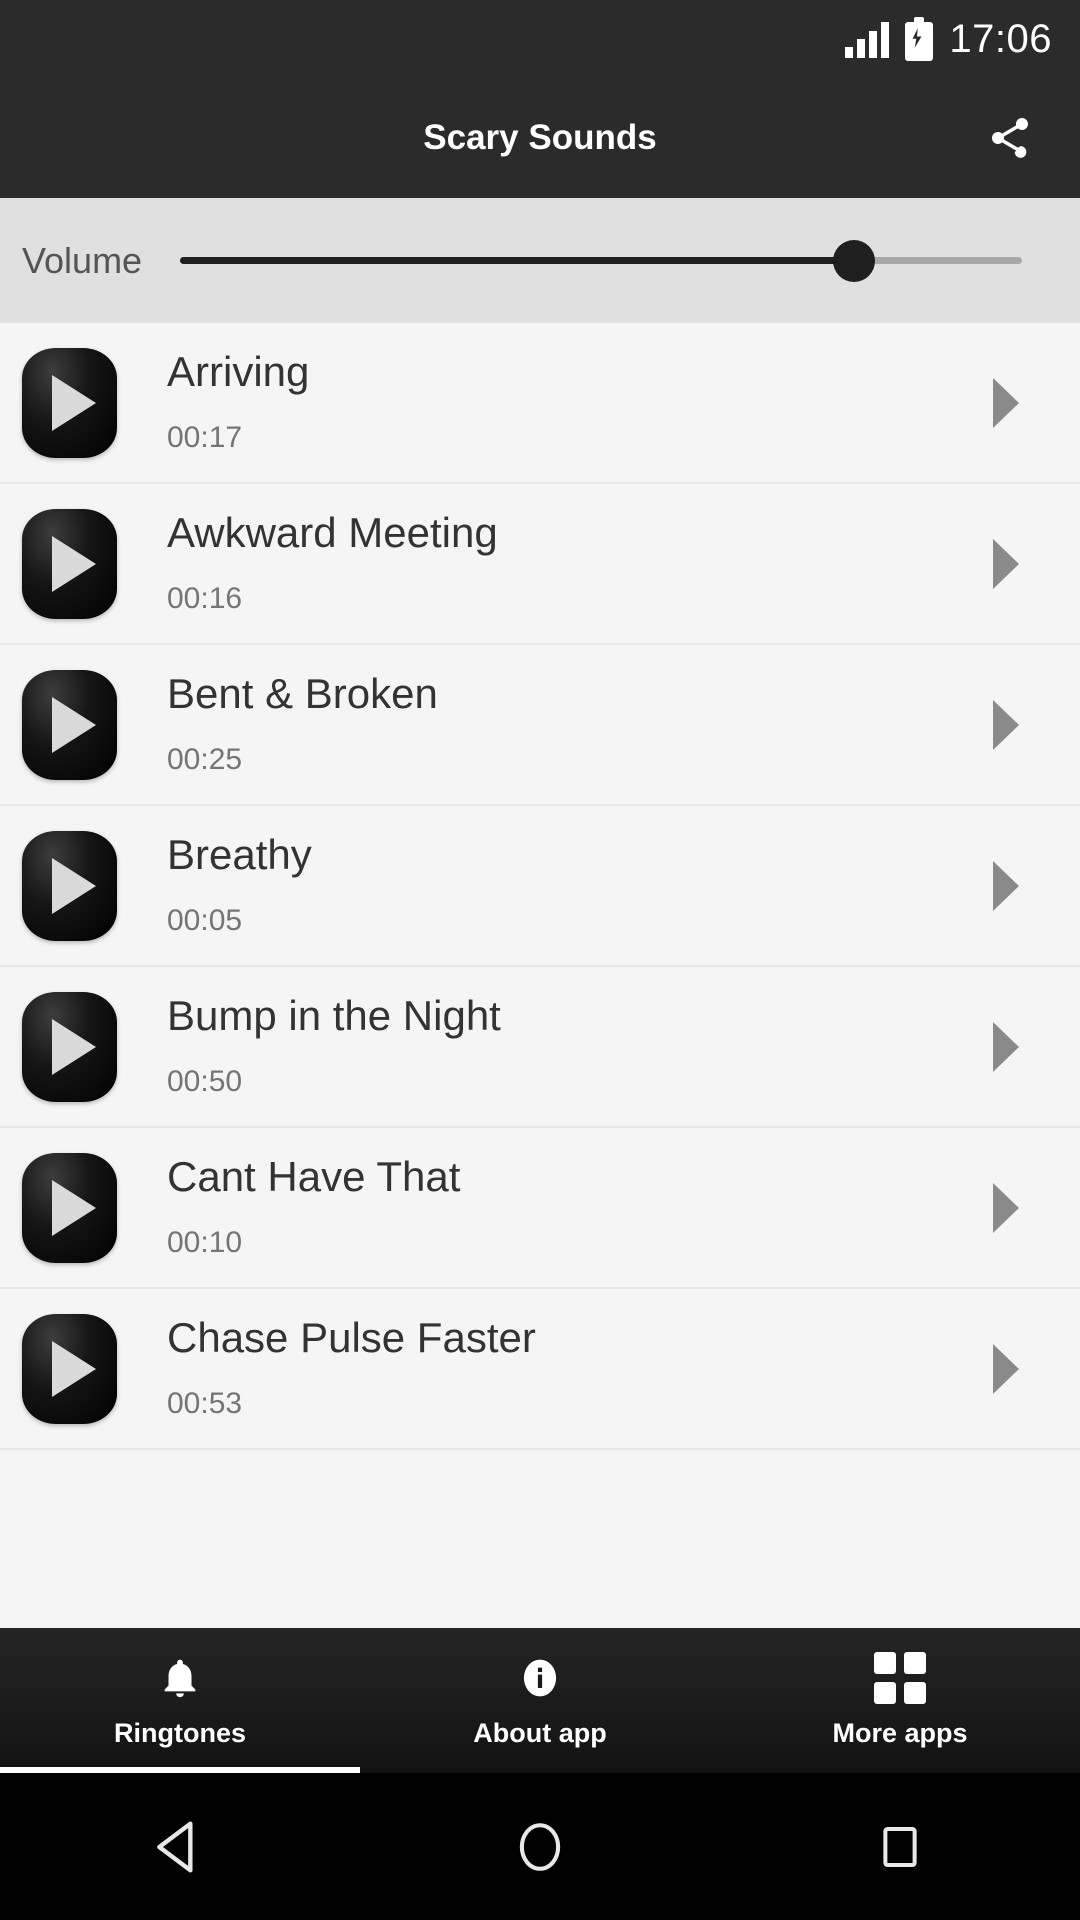  What do you see at coordinates (900, 1678) in the screenshot?
I see `grid-apps-icon` at bounding box center [900, 1678].